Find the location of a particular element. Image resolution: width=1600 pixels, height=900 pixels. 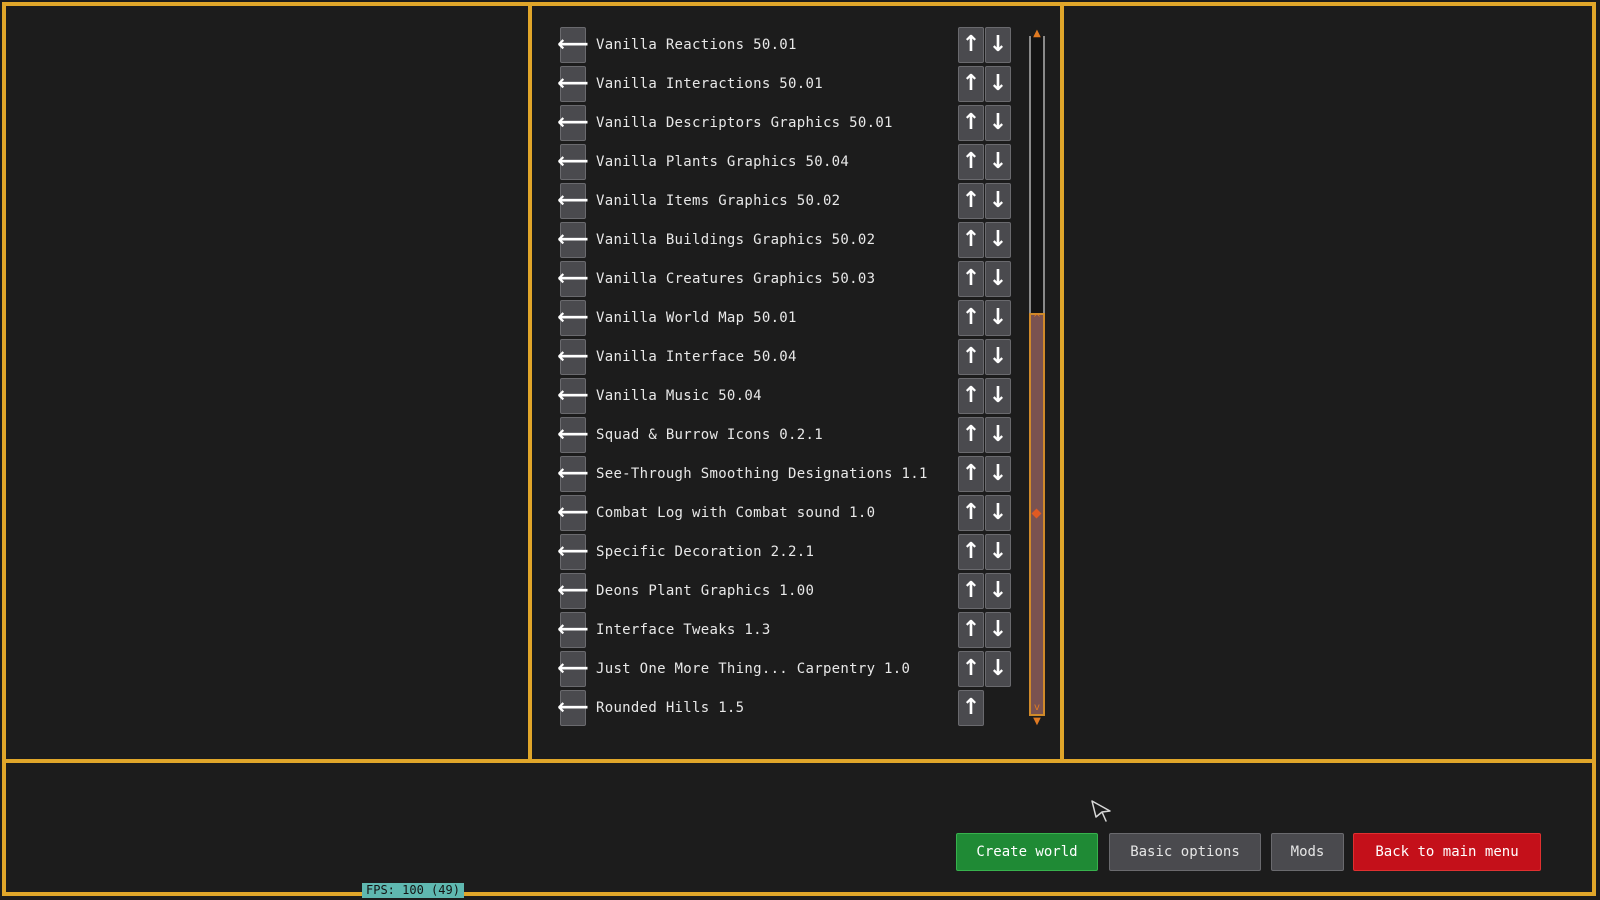

scroll-thumb-top-icon: ^ is located at coordinates (1037, 318).